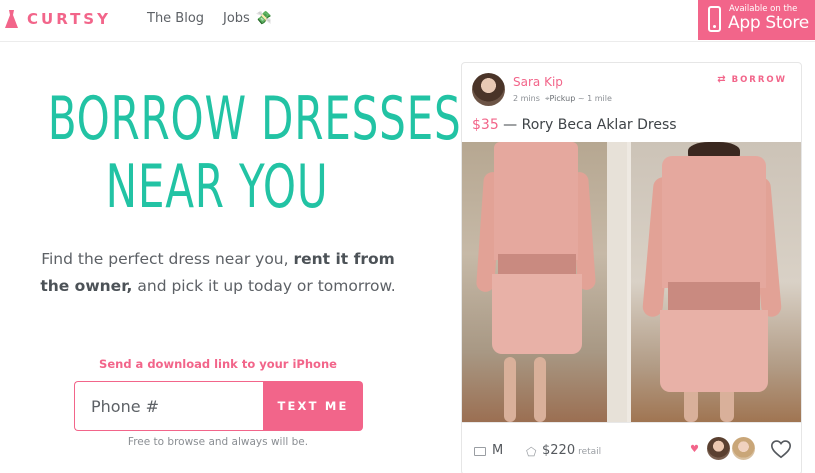 Image resolution: width=815 pixels, height=473 pixels. Describe the element at coordinates (631, 447) in the screenshot. I see `listing-footer: M ⬠ $220 retail ♥` at that location.